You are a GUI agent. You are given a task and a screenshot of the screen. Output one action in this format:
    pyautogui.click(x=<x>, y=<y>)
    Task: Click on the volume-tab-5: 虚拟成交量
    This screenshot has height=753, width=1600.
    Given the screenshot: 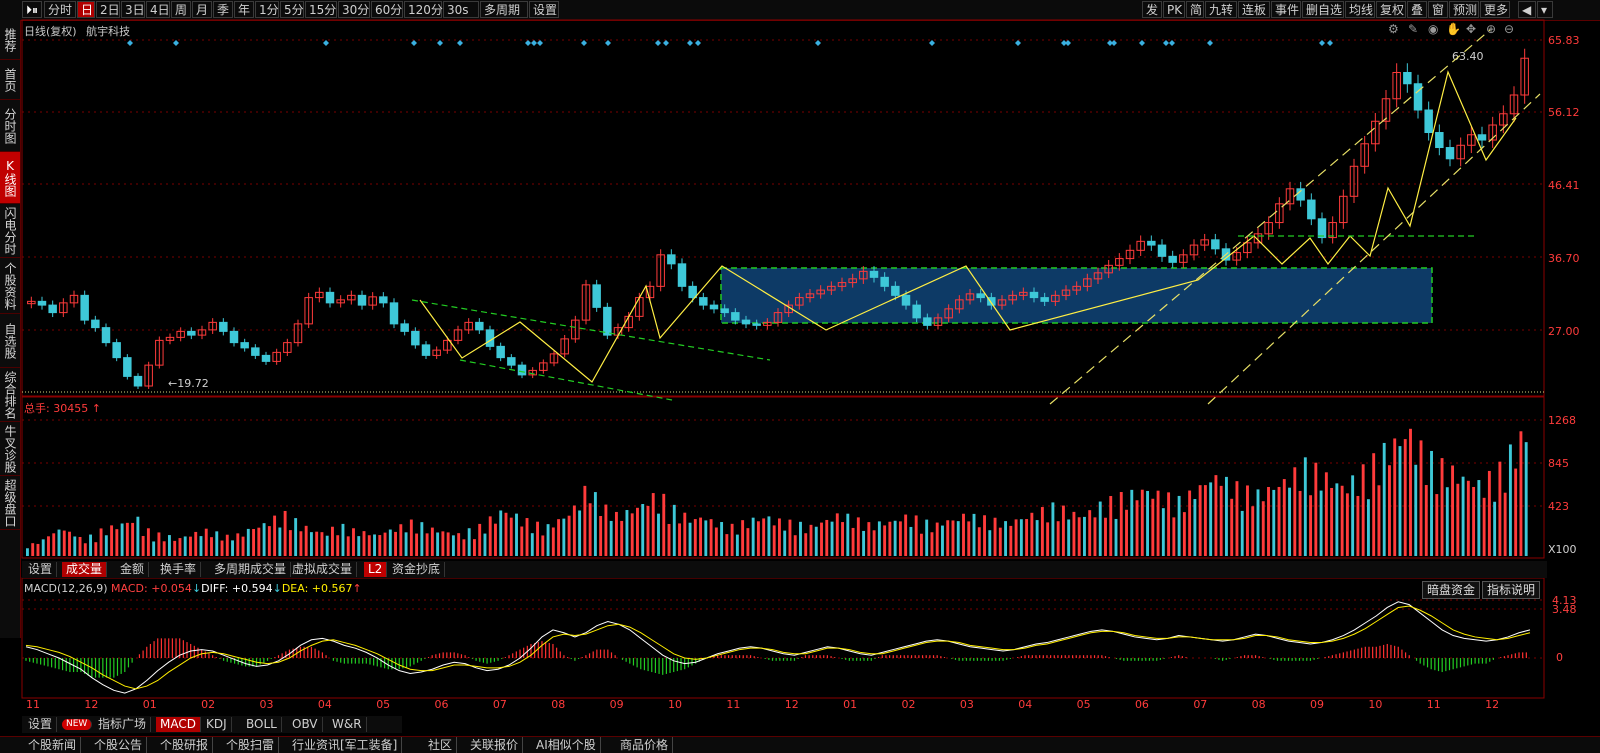 What is the action you would take?
    pyautogui.click(x=323, y=569)
    